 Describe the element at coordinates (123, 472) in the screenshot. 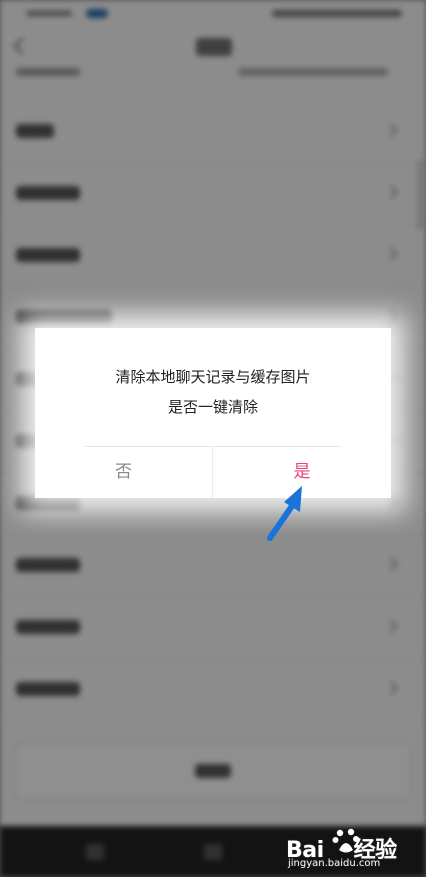

I see `cancel-button: 否` at that location.